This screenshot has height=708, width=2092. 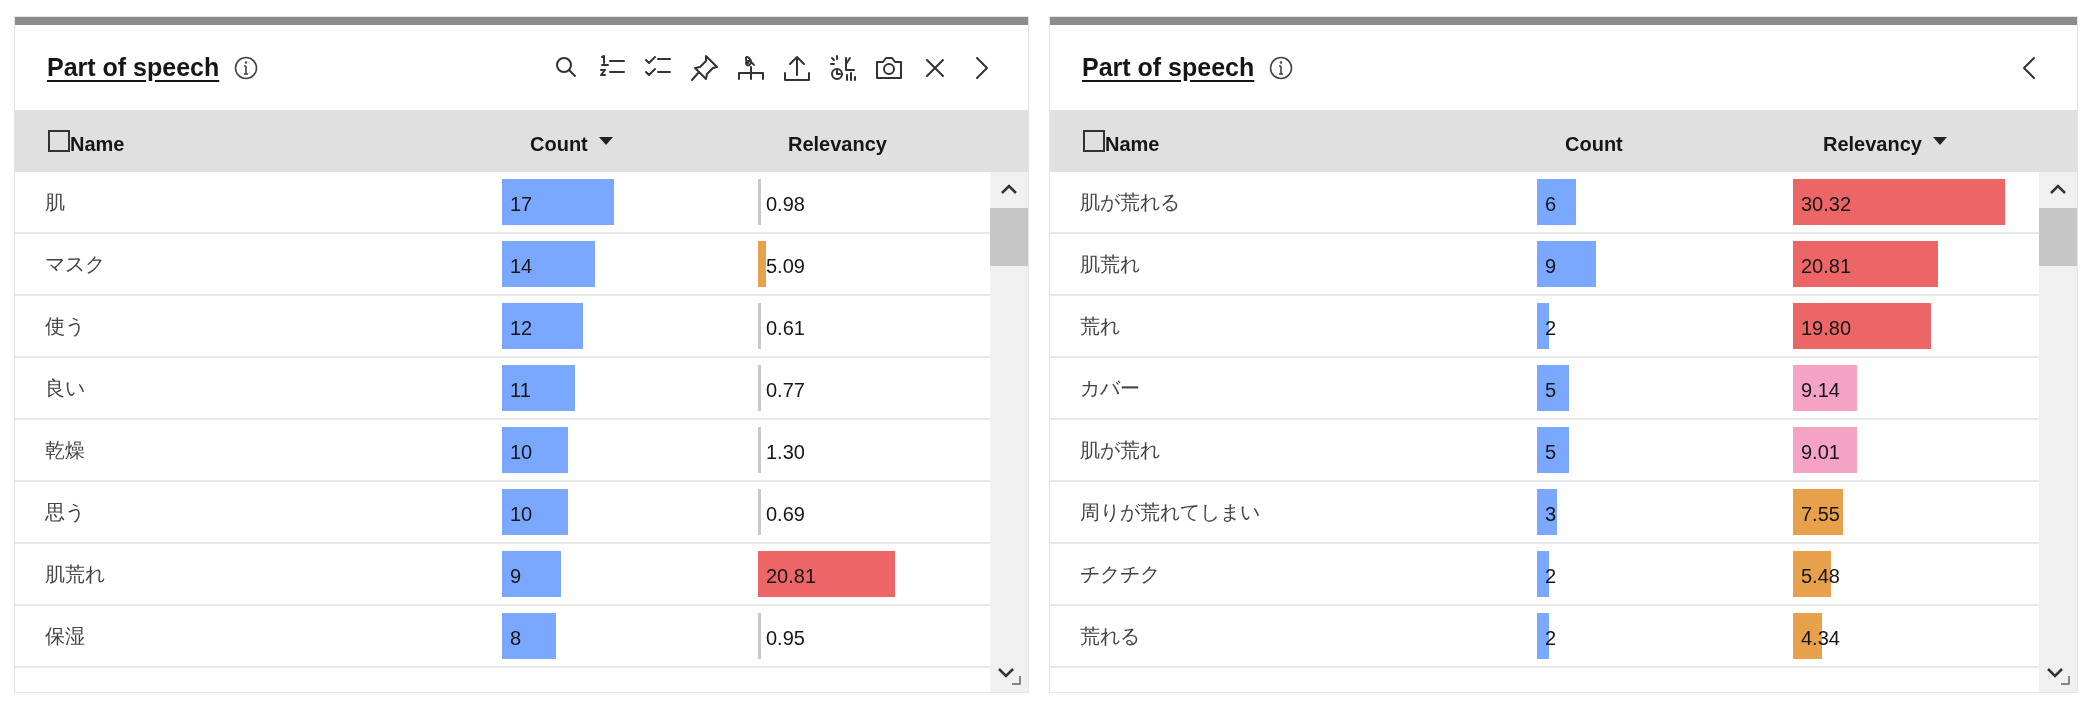 What do you see at coordinates (1130, 202) in the screenshot?
I see `name-cell-text: 肌が荒れる` at bounding box center [1130, 202].